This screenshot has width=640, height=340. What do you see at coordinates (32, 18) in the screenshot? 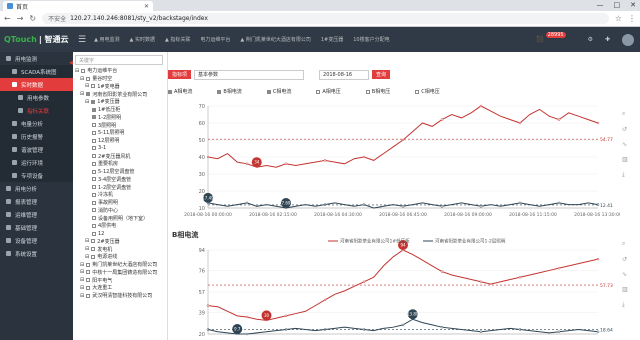
I see `reload-icon: ↻` at bounding box center [32, 18].